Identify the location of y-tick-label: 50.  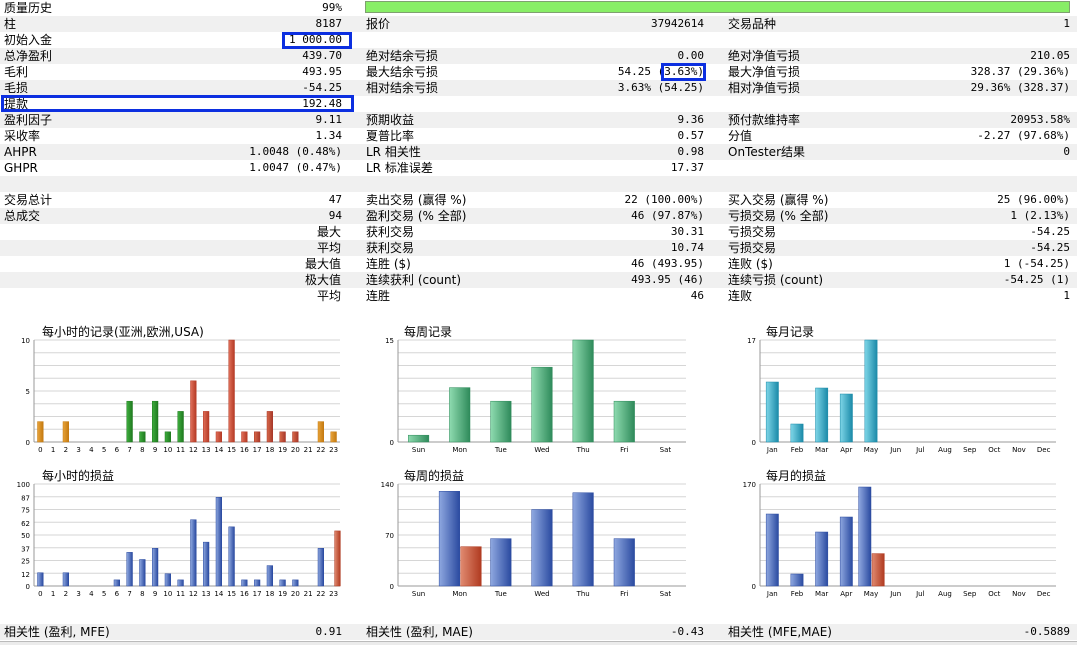
(25, 536).